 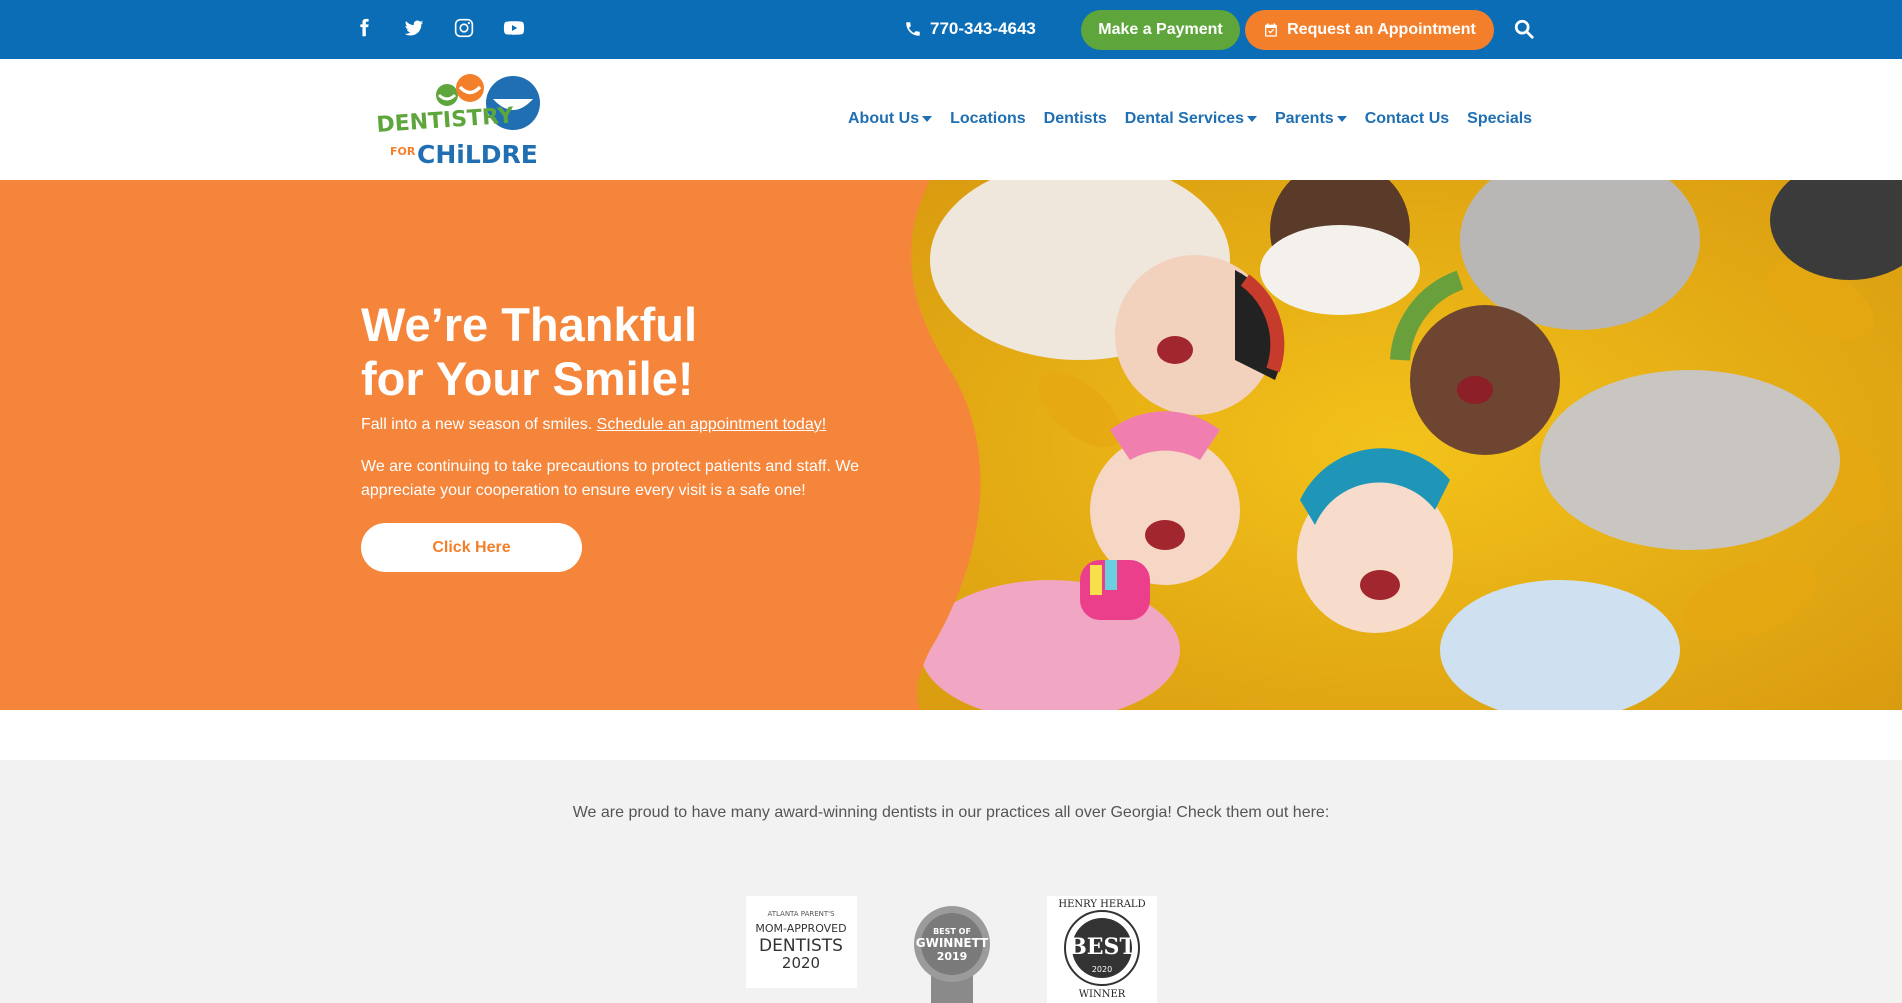 I want to click on click-here-button: Click Here, so click(x=471, y=547).